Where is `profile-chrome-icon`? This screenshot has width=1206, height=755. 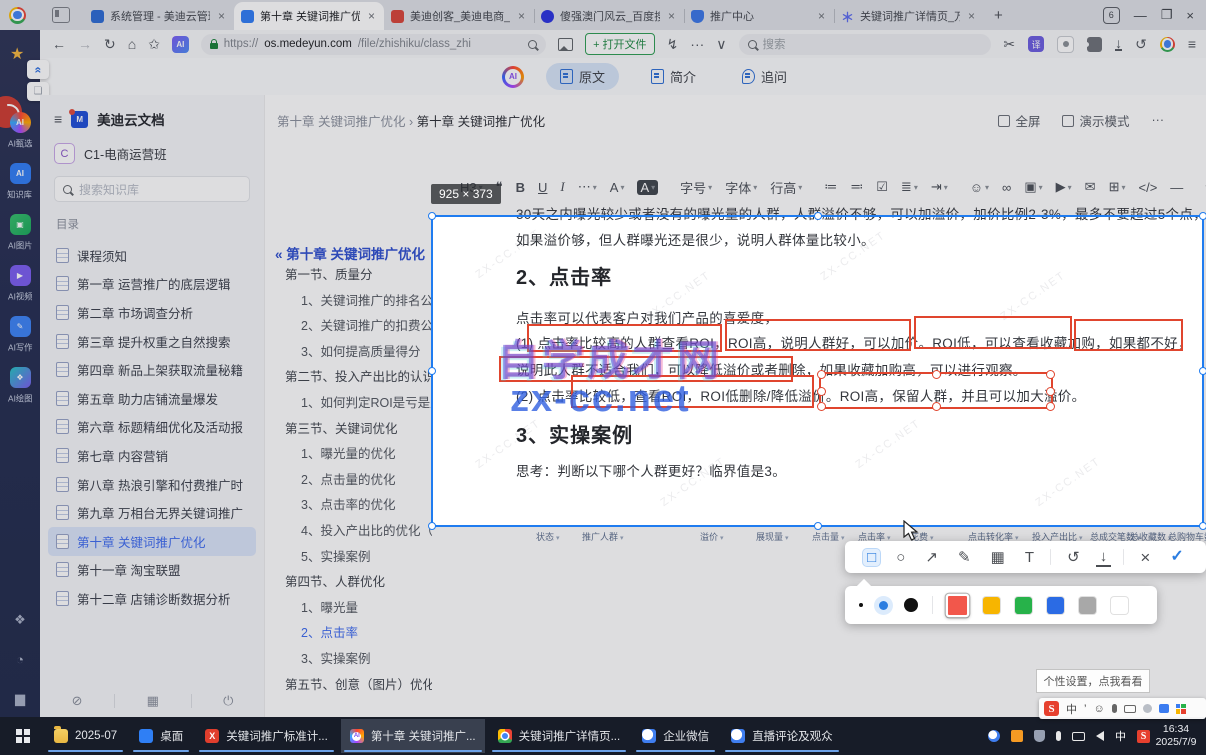
profile-chrome-icon is located at coordinates (1167, 44).